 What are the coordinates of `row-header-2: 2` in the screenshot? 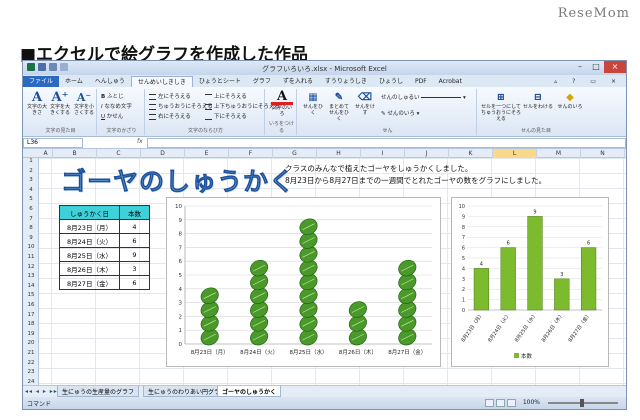 It's located at (31, 171).